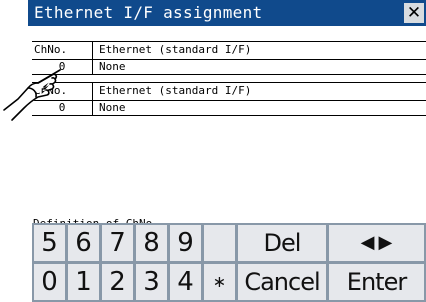 The width and height of the screenshot is (426, 302). I want to click on table1-header-chno: ChNo., so click(51, 49).